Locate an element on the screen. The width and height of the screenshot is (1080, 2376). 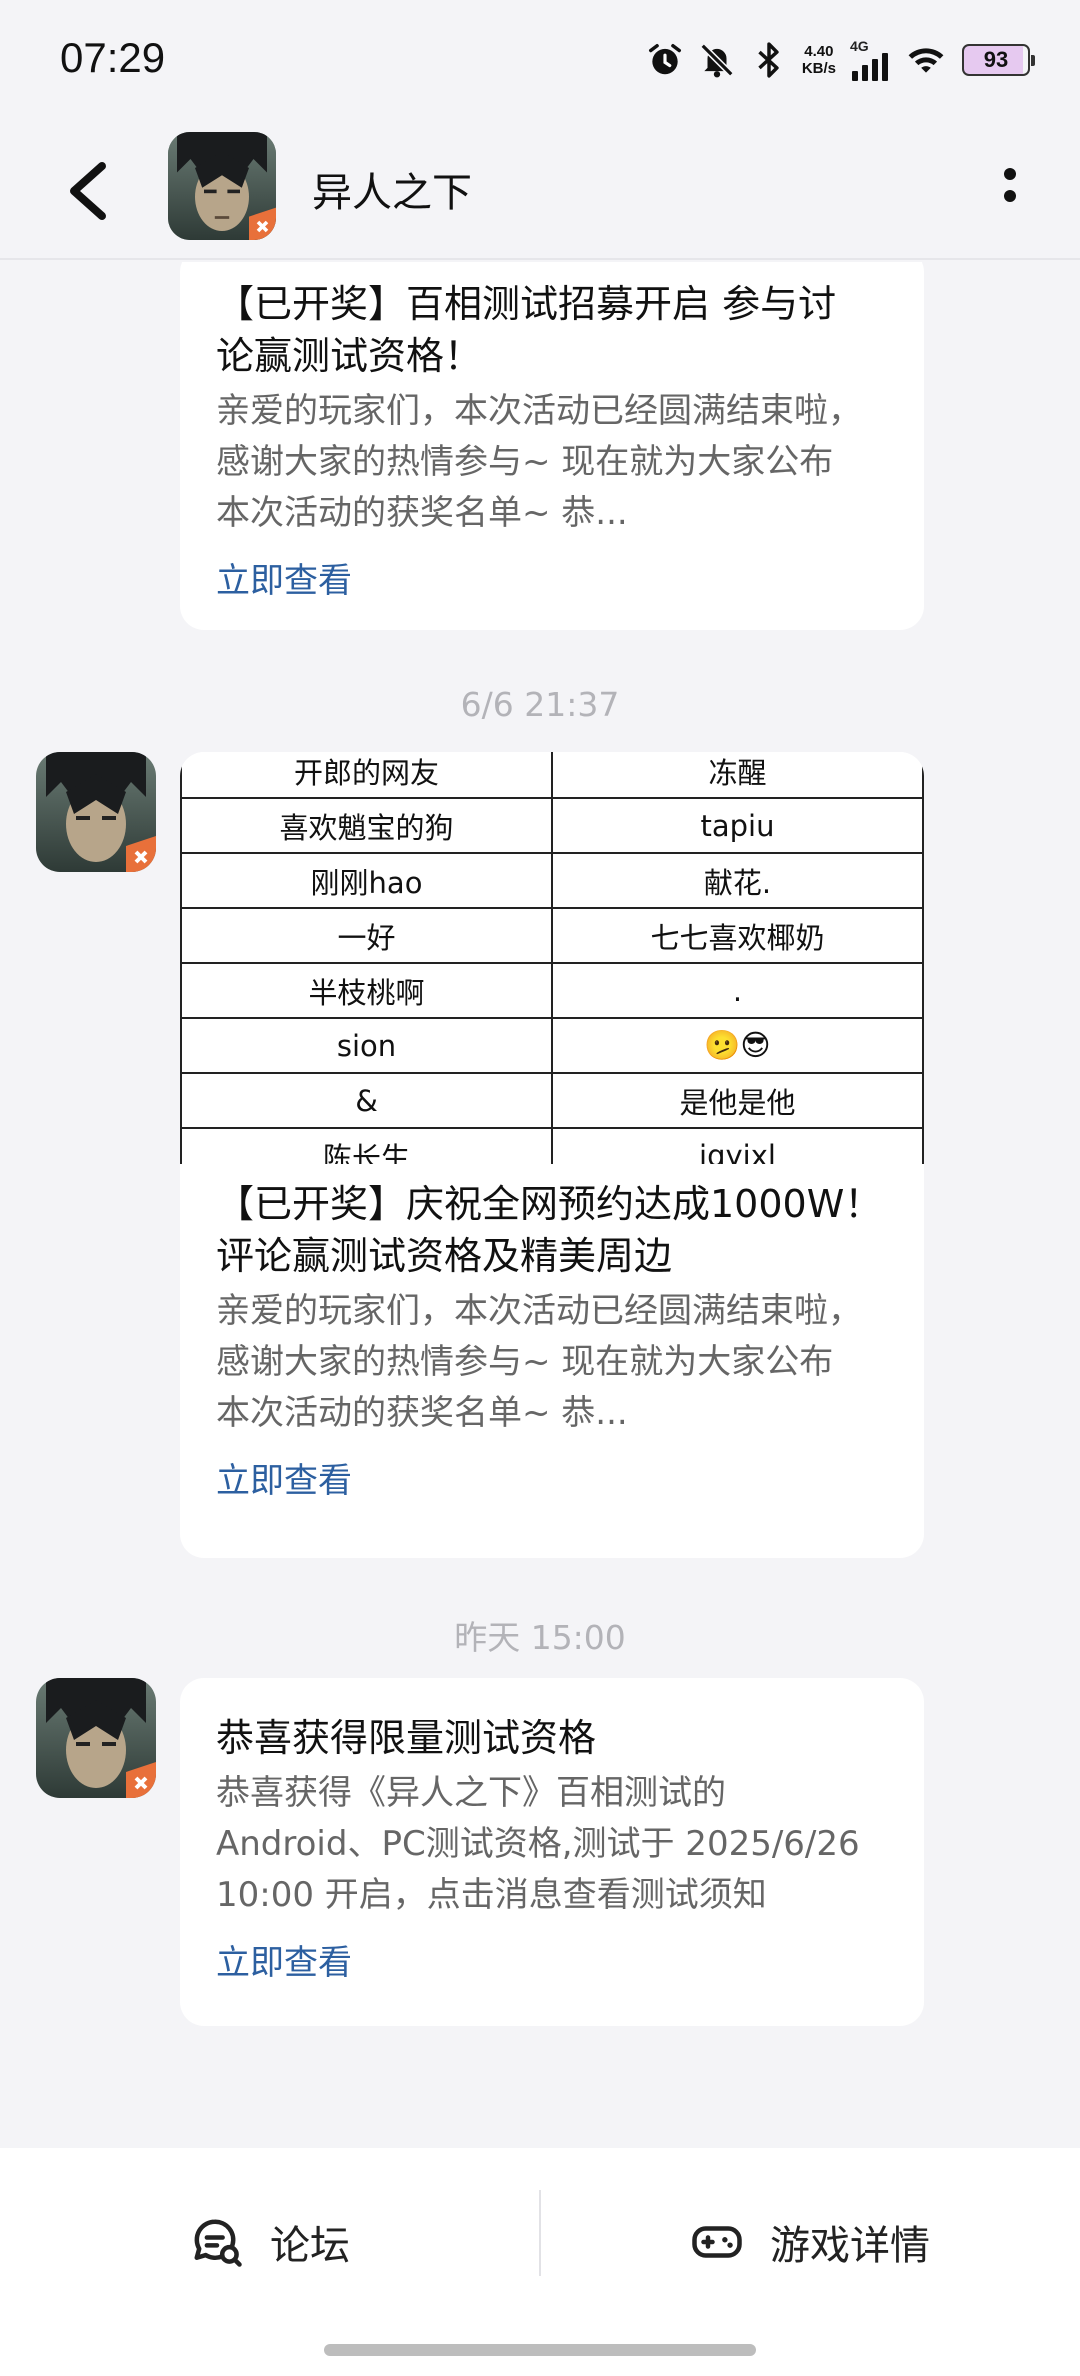
winners-row: 半枝桃啊. is located at coordinates (552, 990).